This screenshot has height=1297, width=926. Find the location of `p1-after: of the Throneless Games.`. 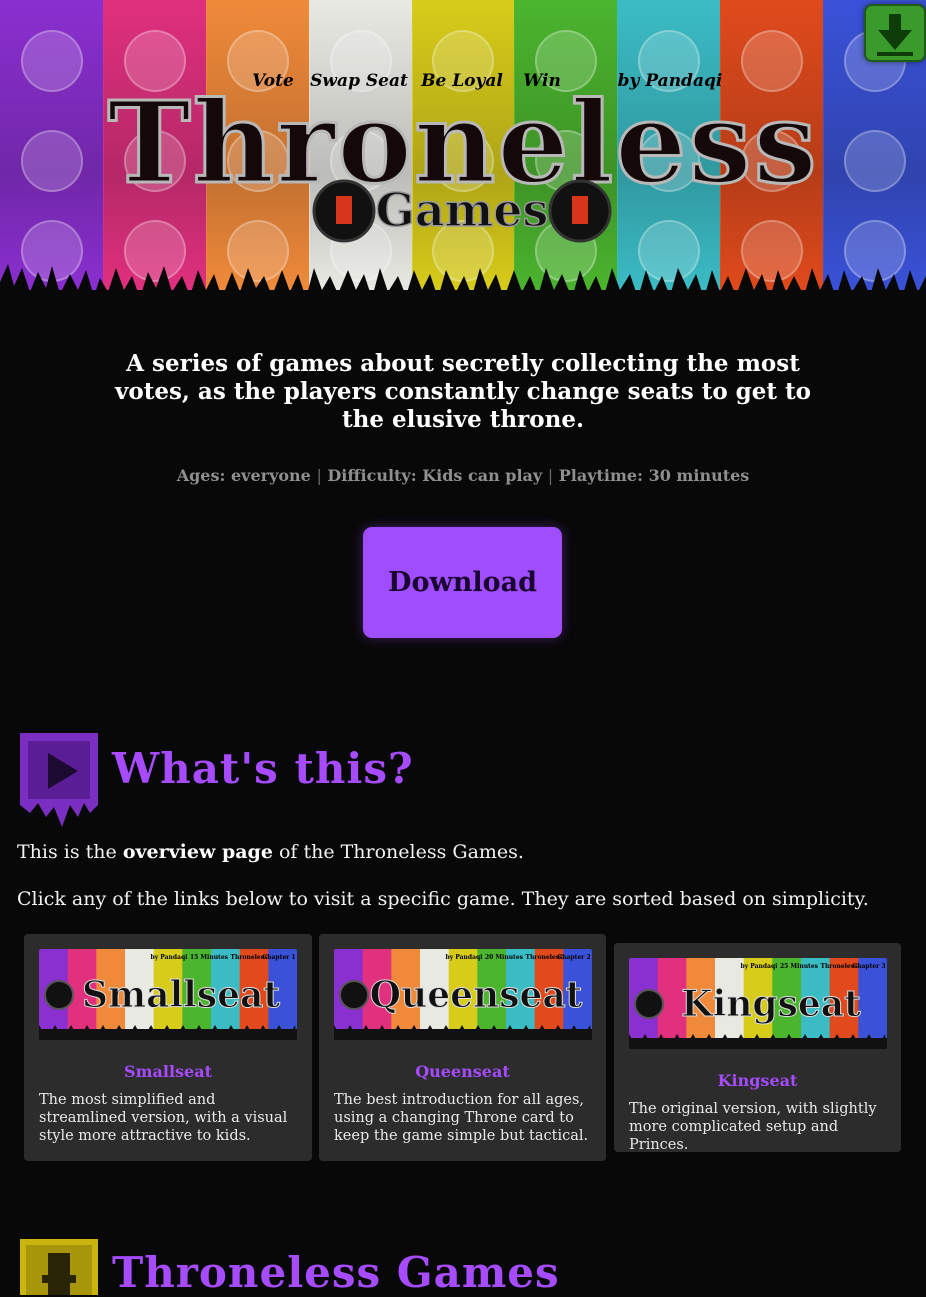

p1-after: of the Throneless Games. is located at coordinates (398, 852).